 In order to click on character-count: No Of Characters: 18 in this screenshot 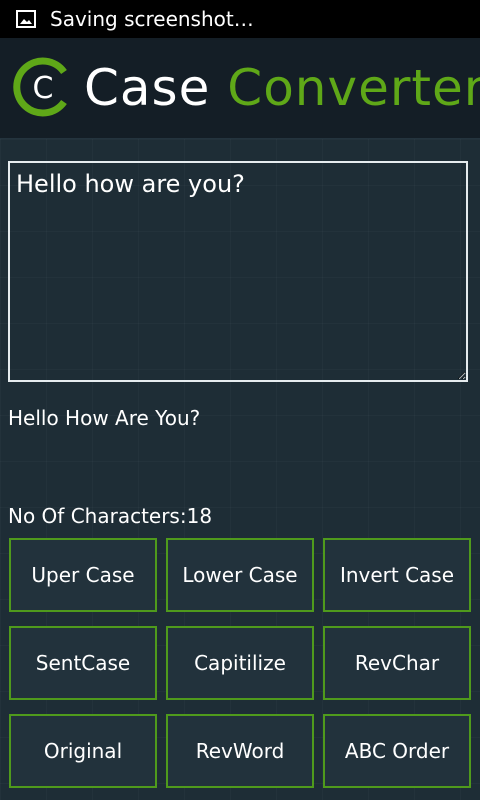, I will do `click(110, 516)`.